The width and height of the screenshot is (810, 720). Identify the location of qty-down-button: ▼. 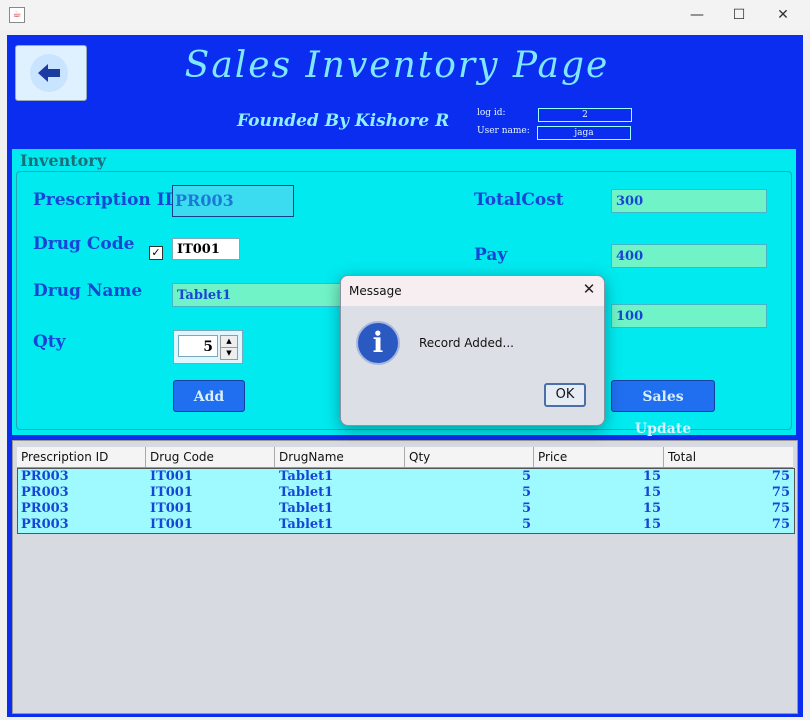
(229, 353).